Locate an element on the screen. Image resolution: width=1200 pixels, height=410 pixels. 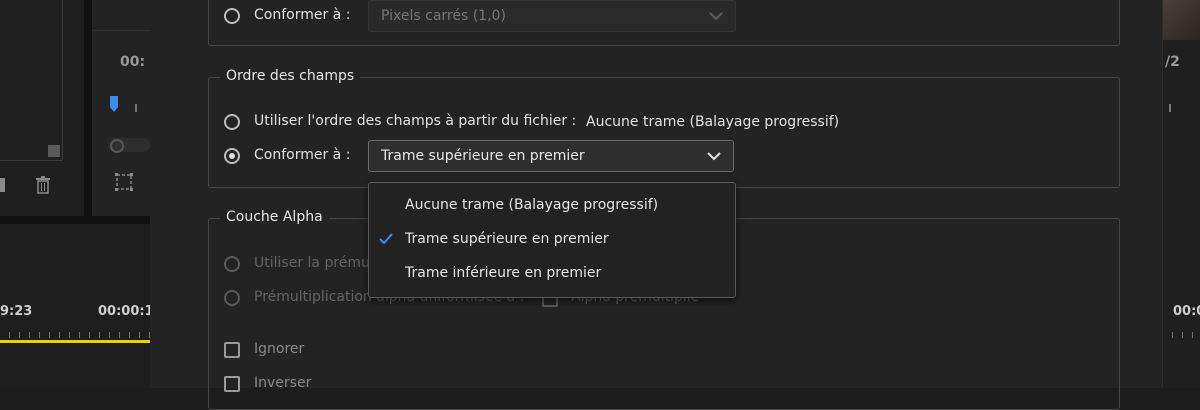
ignore-alpha-checkbox is located at coordinates (232, 350).